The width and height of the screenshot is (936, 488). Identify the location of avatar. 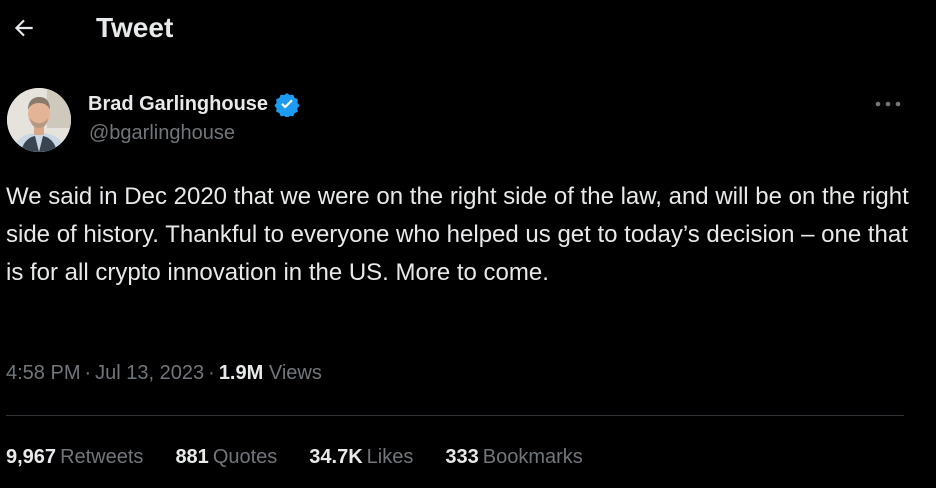
(39, 120).